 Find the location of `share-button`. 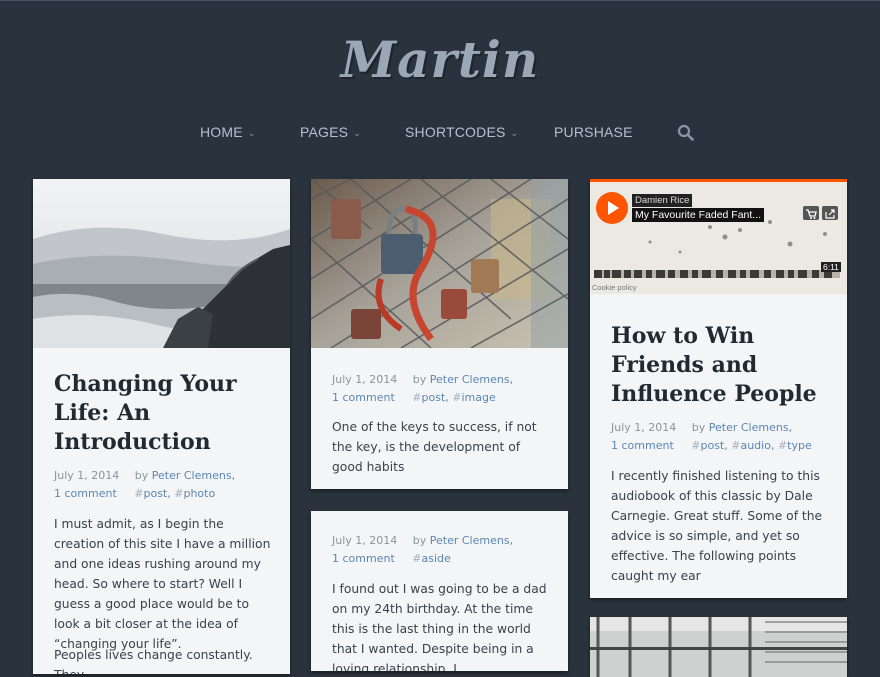

share-button is located at coordinates (830, 213).